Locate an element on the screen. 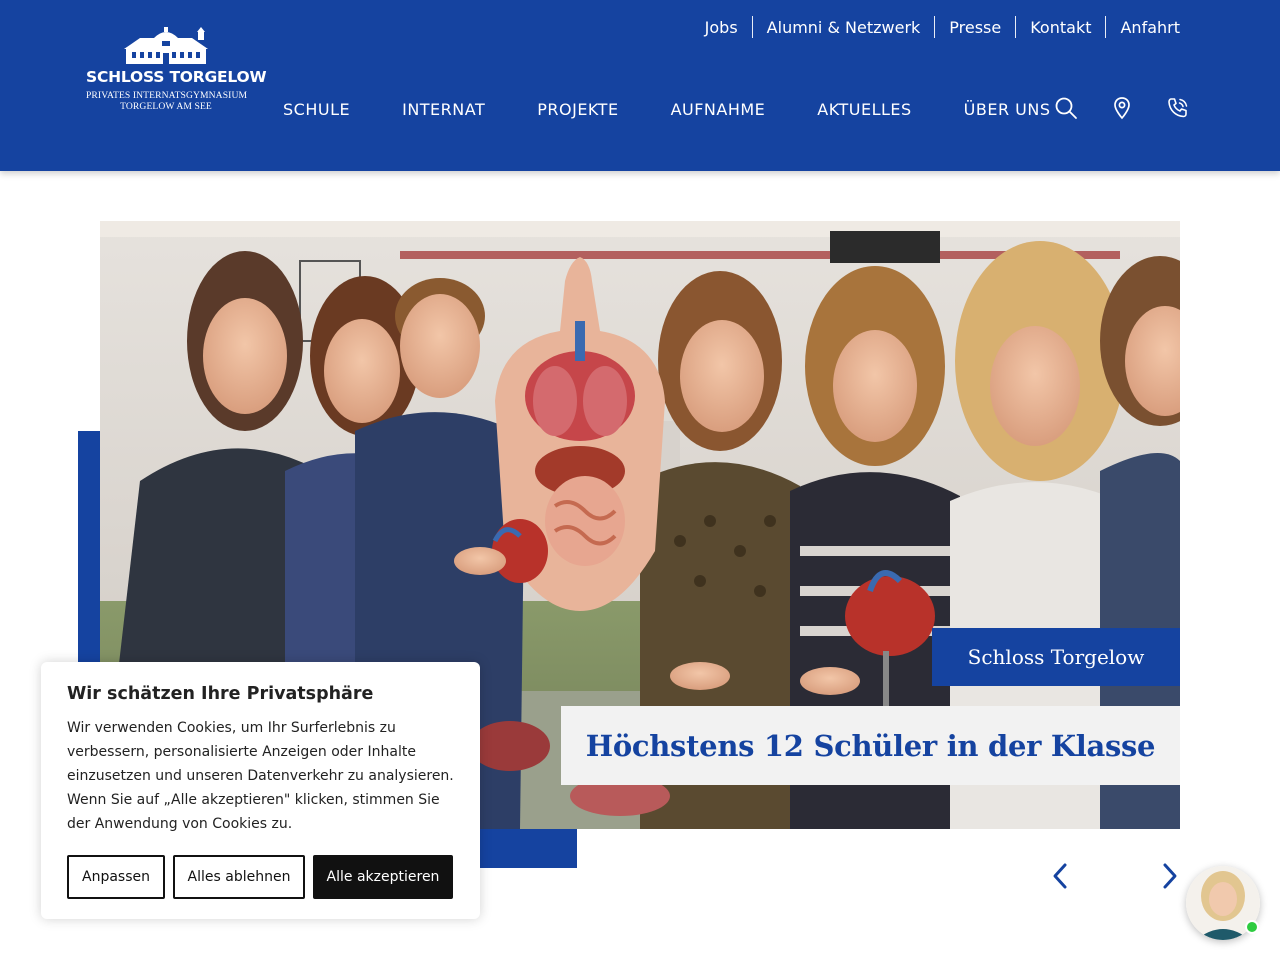 This screenshot has height=960, width=1280. header-icons is located at coordinates (1138, 108).